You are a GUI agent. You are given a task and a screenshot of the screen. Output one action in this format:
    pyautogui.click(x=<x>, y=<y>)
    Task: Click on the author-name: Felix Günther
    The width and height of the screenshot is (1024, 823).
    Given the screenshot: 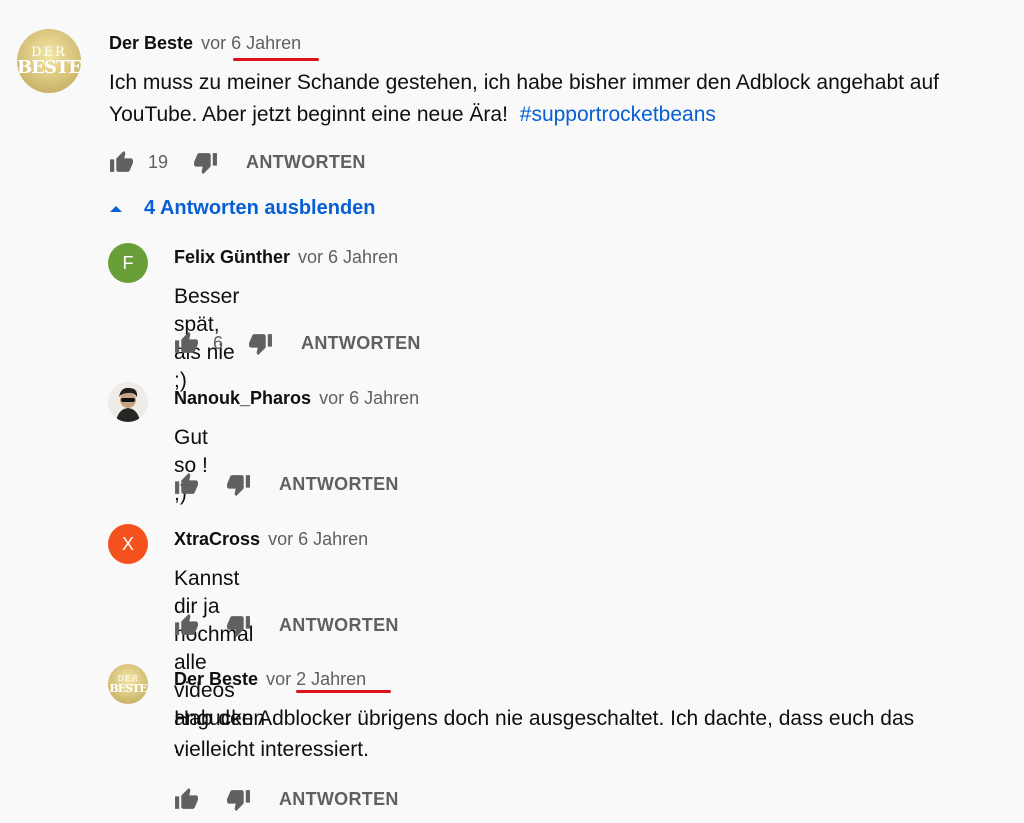 What is the action you would take?
    pyautogui.click(x=232, y=257)
    